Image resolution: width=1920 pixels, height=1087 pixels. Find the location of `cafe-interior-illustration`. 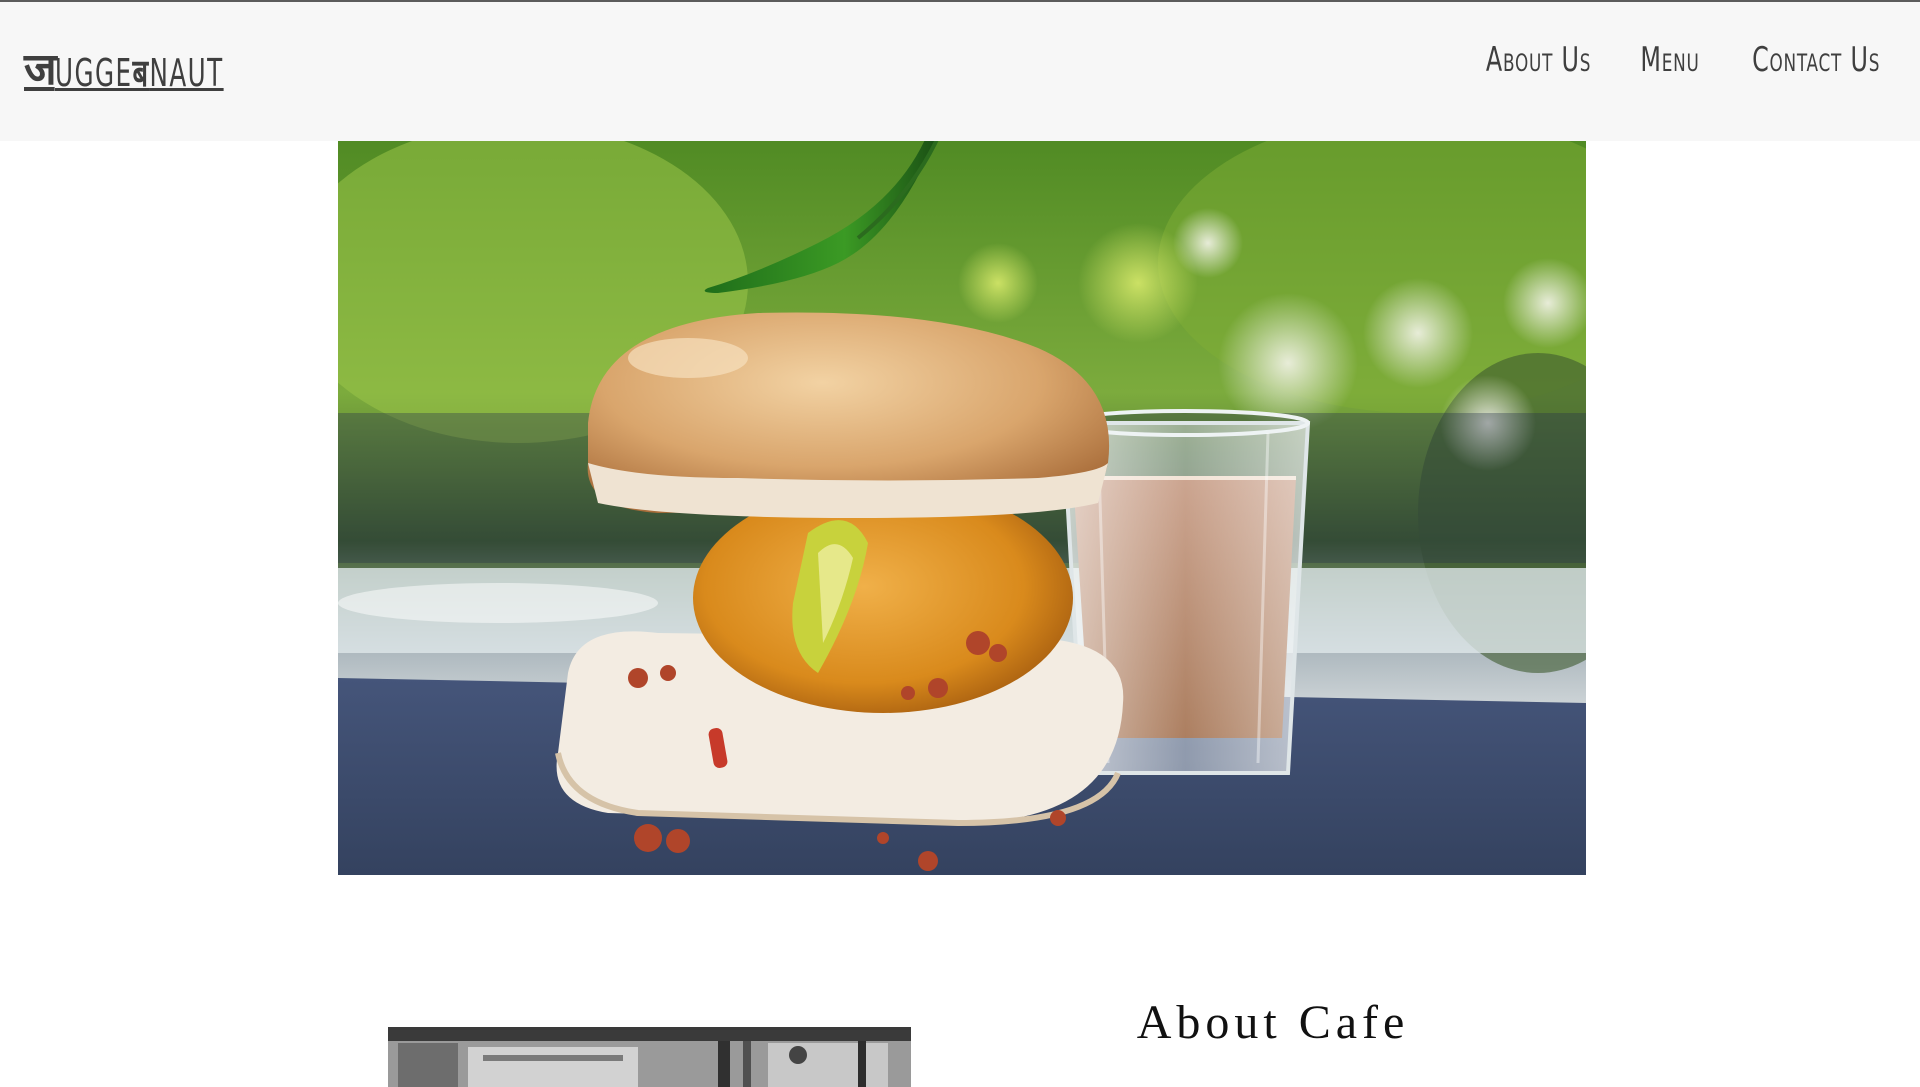

cafe-interior-illustration is located at coordinates (649, 1057).